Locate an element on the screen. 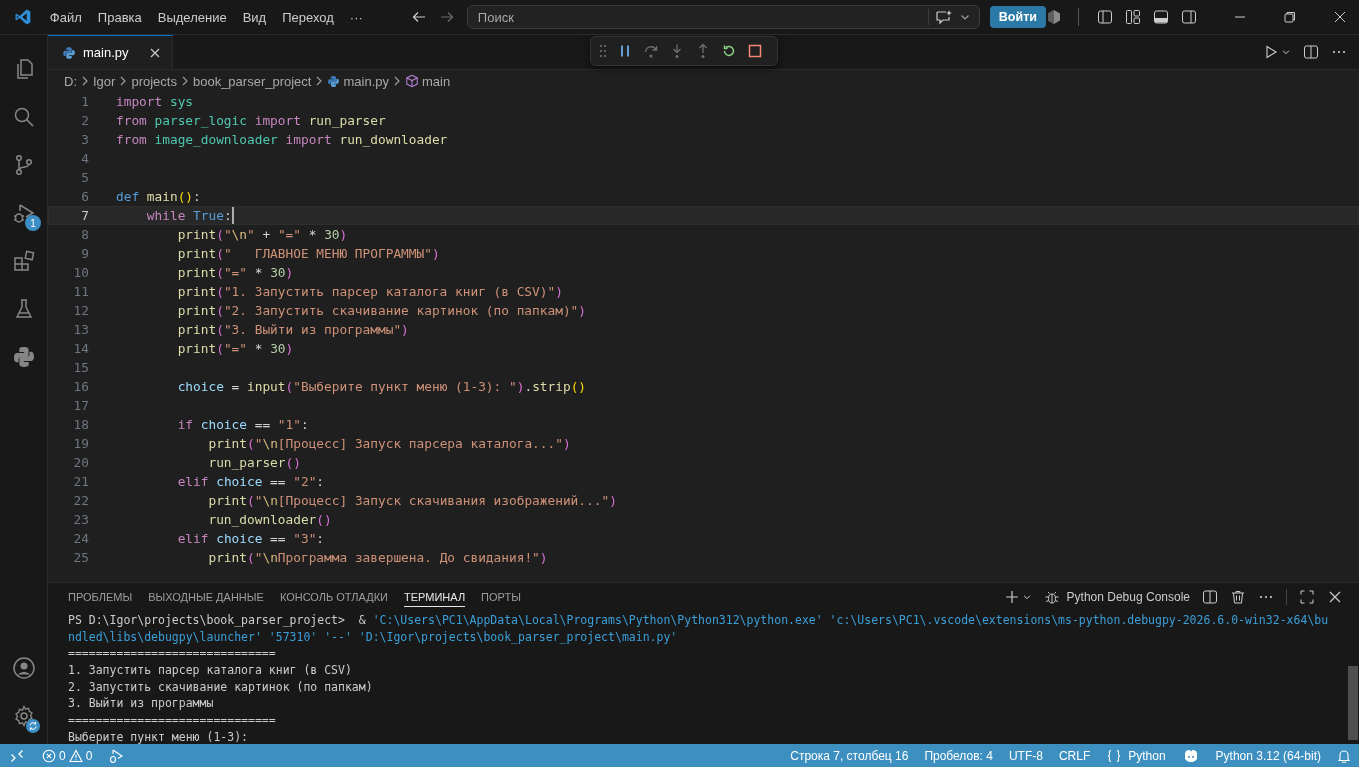  status-item: Строка 7, столбец 16 is located at coordinates (849, 755).